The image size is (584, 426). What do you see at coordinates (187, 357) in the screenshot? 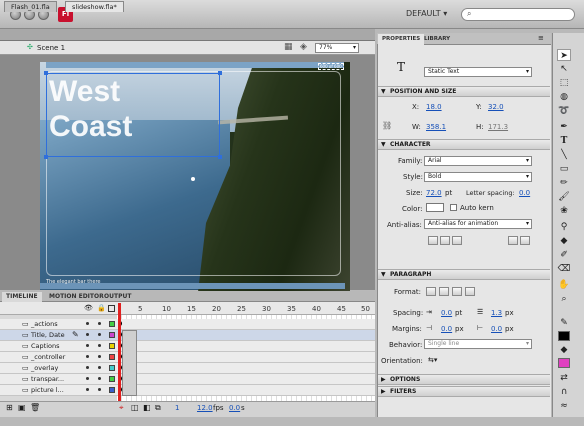
I see `layer-row-controller: _controller ▭` at bounding box center [187, 357].